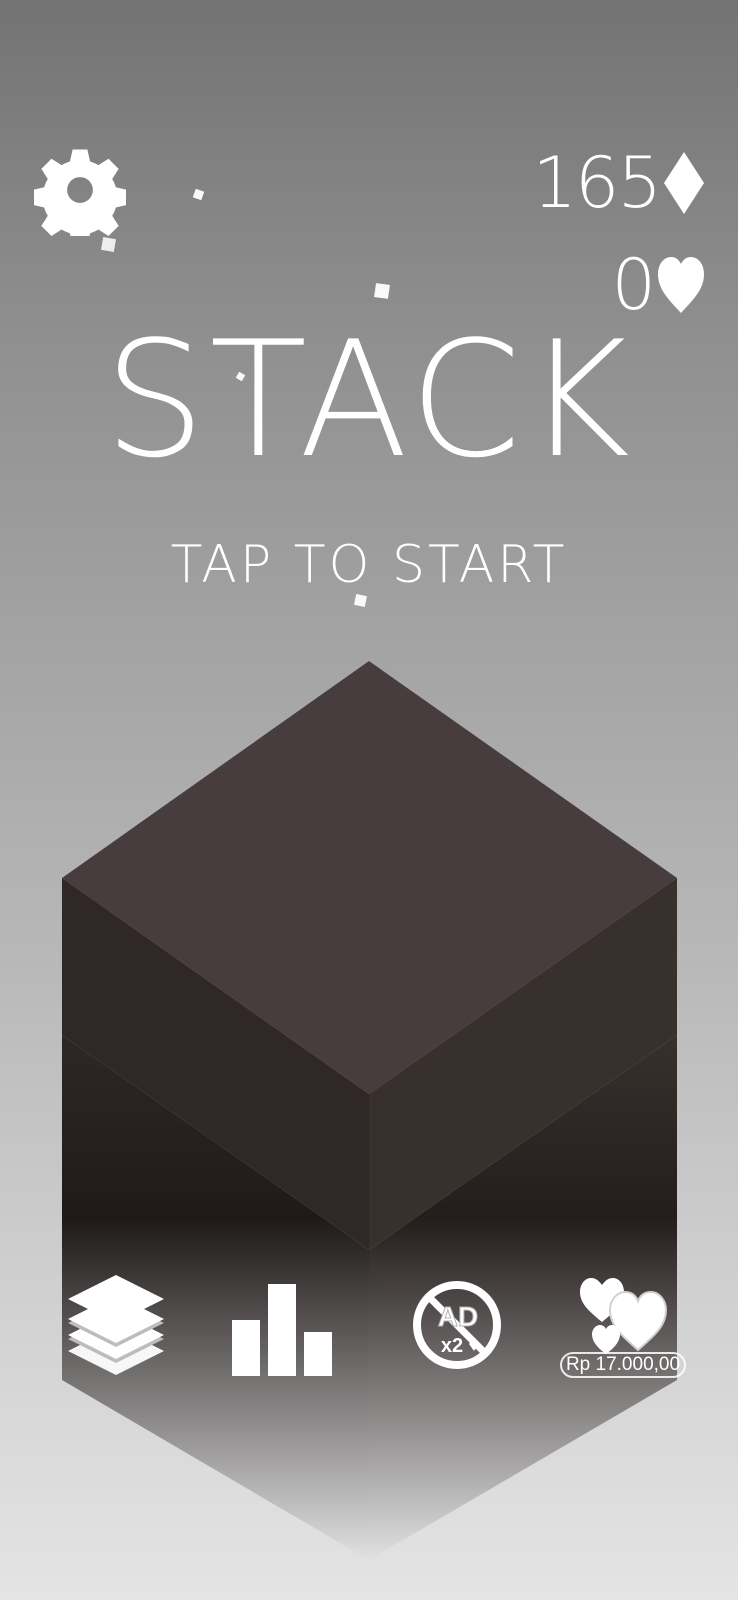  I want to click on tap-to-start-prompt: TAP TO START, so click(369, 565).